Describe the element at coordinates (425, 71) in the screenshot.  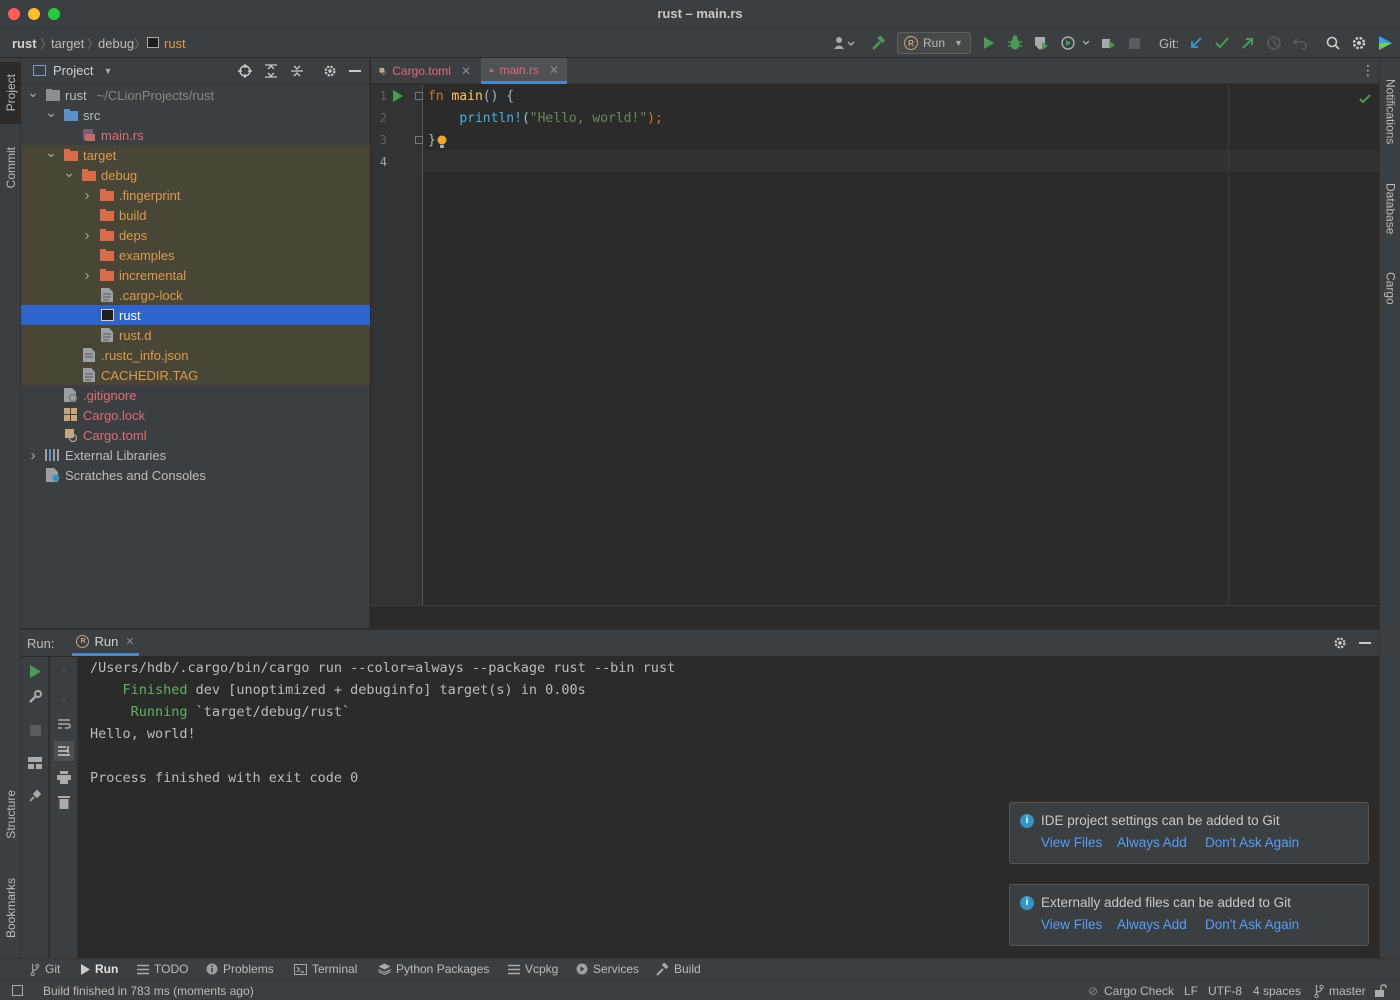
I see `editor-tab-cargo-toml: Cargo.toml ✕` at that location.